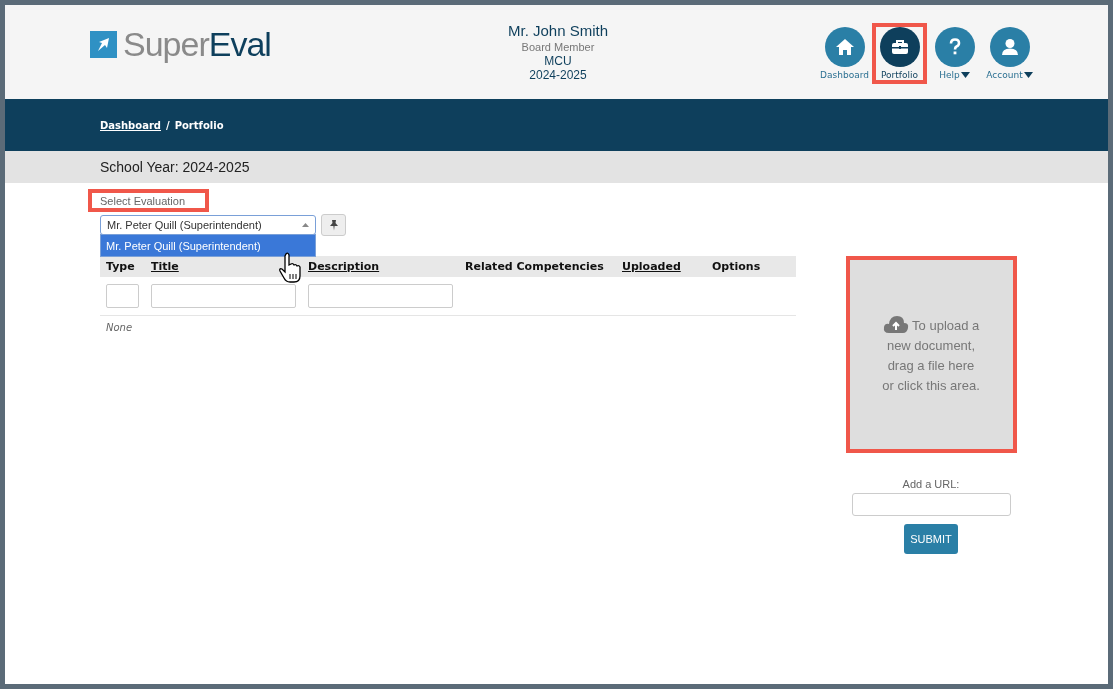 The image size is (1113, 689). I want to click on nav-button: Portfolio, so click(899, 53).